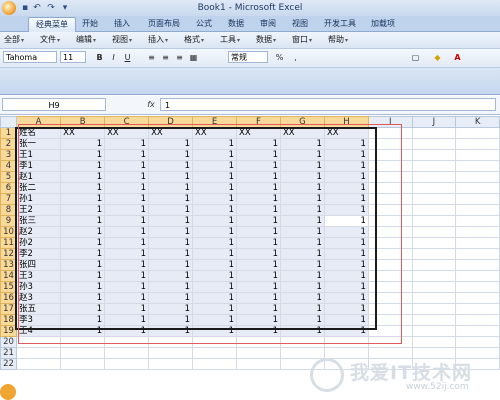 The height and width of the screenshot is (400, 500). I want to click on cell: 赵3, so click(38, 298).